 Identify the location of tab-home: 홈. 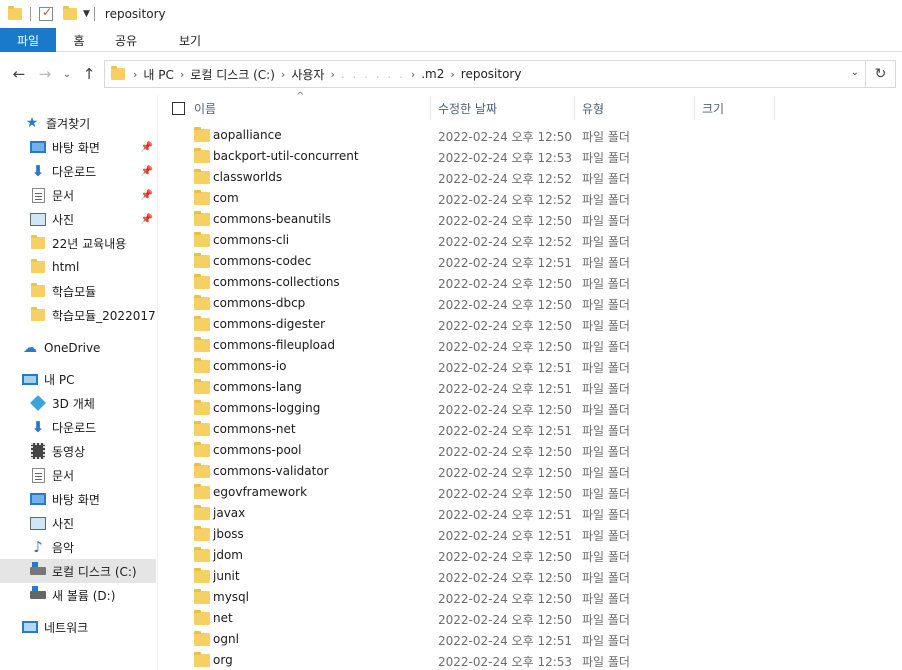
(79, 40).